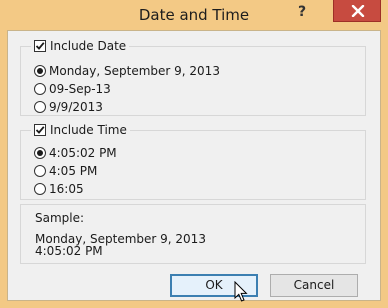 Image resolution: width=388 pixels, height=308 pixels. What do you see at coordinates (194, 304) in the screenshot?
I see `window-frame-bottom` at bounding box center [194, 304].